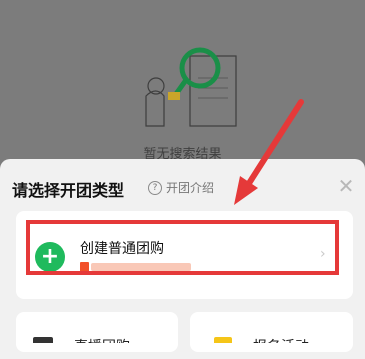 This screenshot has width=365, height=359. I want to click on close-icon: ✕, so click(346, 186).